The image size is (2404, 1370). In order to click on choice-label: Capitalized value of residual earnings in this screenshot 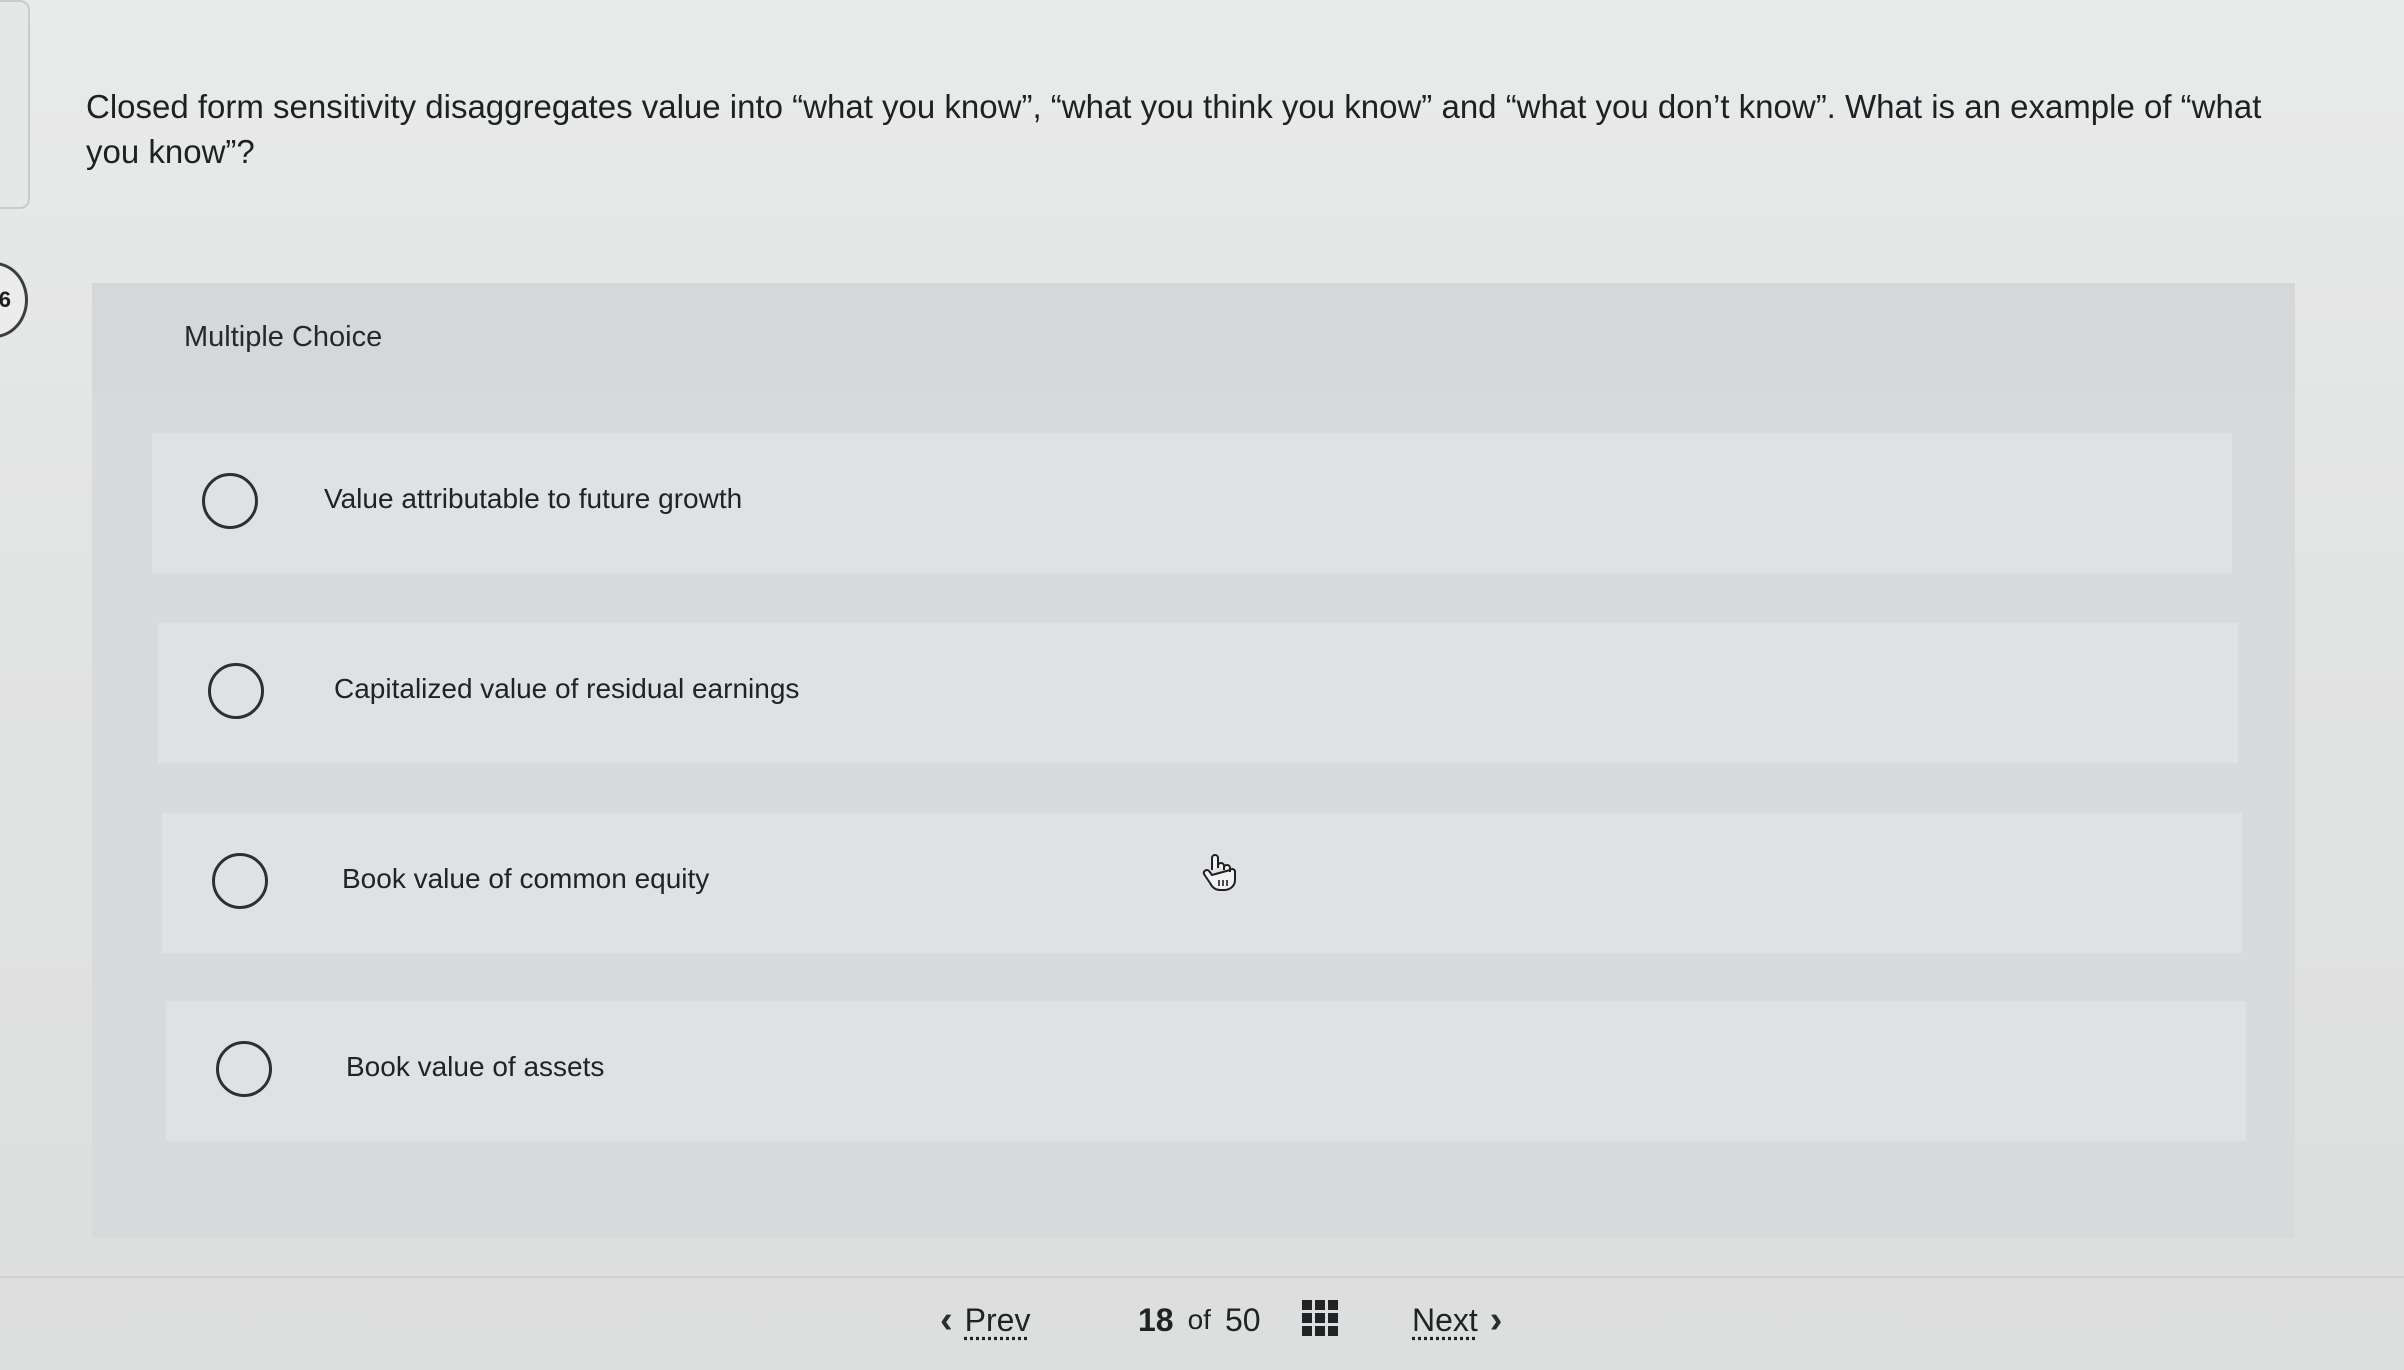, I will do `click(567, 688)`.